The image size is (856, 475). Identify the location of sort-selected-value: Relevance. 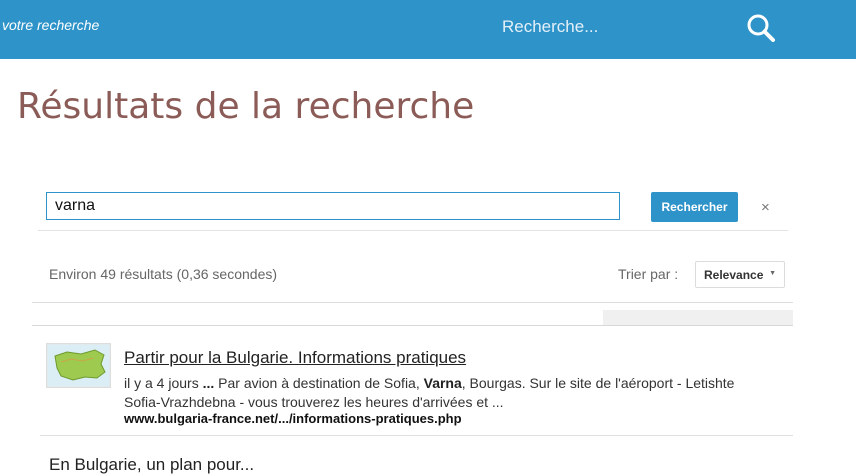
(734, 275).